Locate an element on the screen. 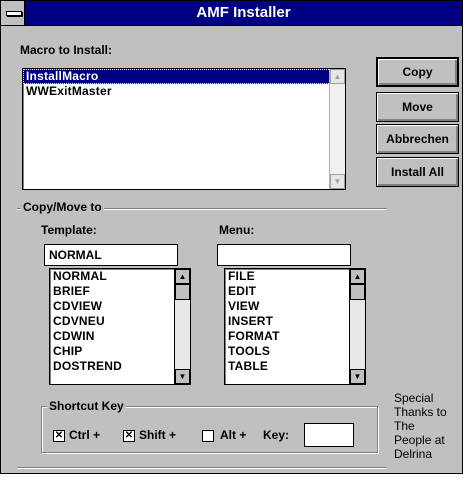  template-list-item: CDVIEW is located at coordinates (120, 306).